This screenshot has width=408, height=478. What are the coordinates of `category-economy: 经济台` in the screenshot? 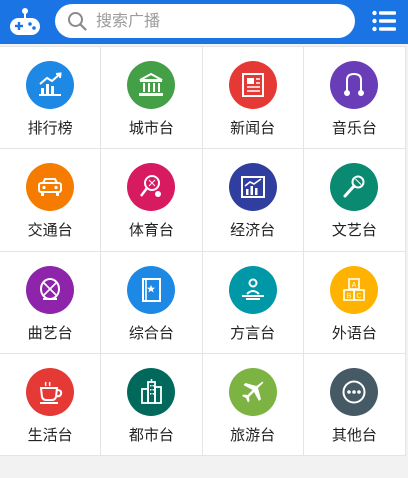 It's located at (253, 199).